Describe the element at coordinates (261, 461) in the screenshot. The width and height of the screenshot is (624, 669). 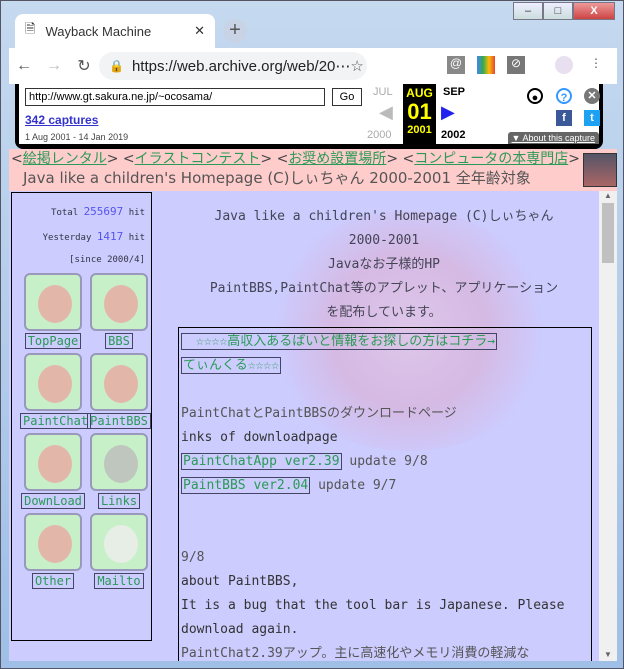
I see `paintchat-download-link: PaintChatApp ver2.39` at that location.